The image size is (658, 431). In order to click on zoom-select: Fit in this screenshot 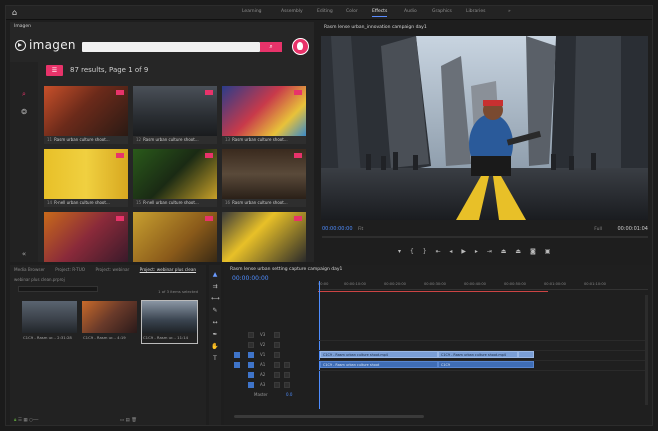, I will do `click(360, 229)`.